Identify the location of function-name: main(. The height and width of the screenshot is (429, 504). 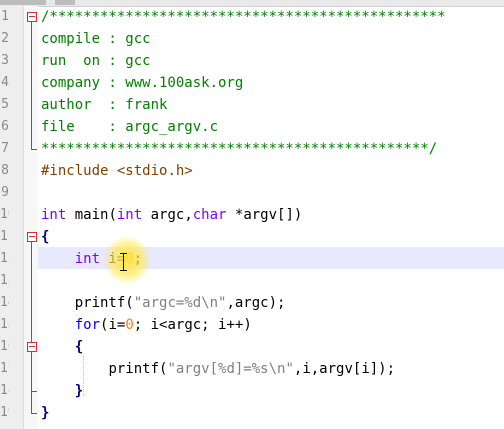
(91, 215).